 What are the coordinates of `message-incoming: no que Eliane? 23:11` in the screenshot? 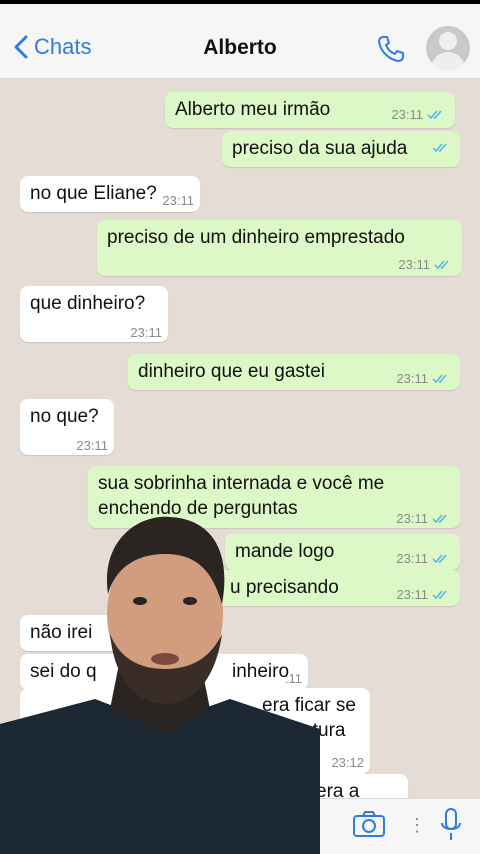 It's located at (110, 194).